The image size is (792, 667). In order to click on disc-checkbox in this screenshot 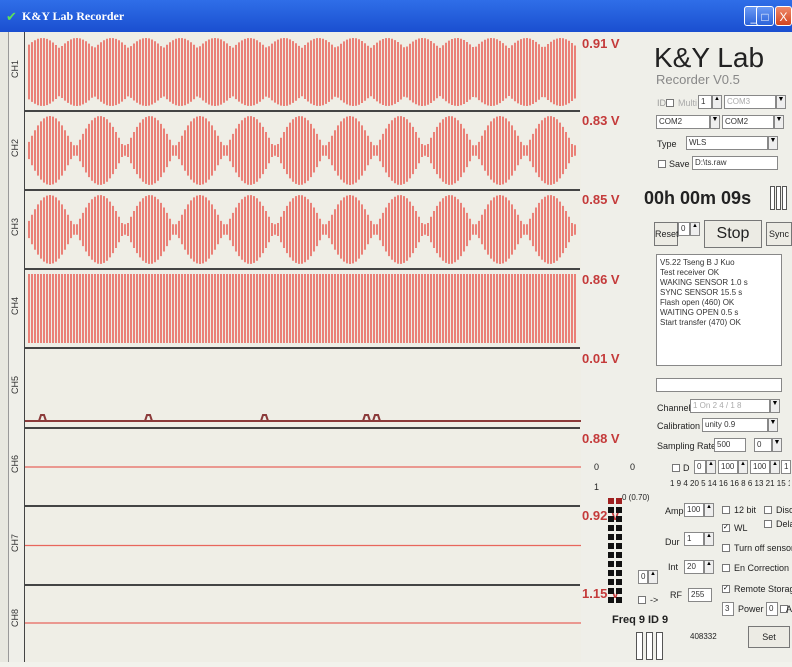, I will do `click(768, 510)`.